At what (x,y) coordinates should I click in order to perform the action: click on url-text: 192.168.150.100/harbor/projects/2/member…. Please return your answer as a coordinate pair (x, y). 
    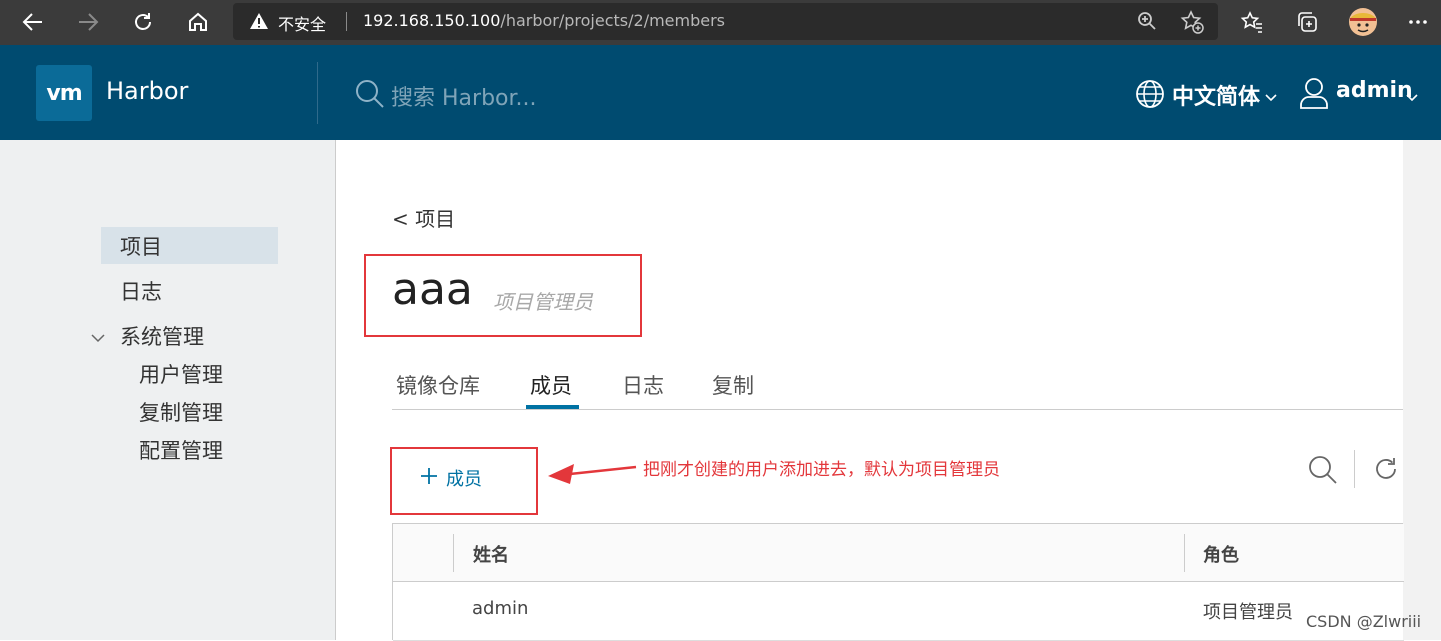
    Looking at the image, I should click on (544, 20).